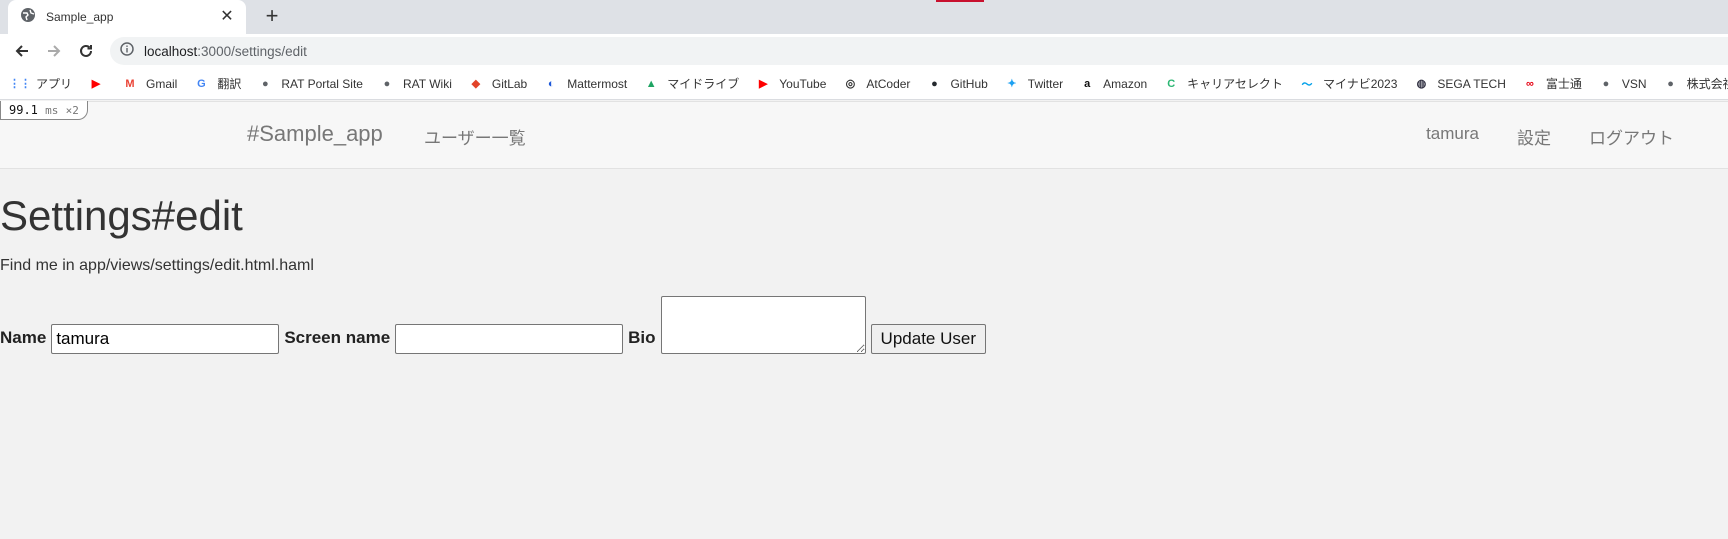 This screenshot has height=539, width=1728. Describe the element at coordinates (1235, 84) in the screenshot. I see `bookmark-label: キャリアセレクト` at that location.